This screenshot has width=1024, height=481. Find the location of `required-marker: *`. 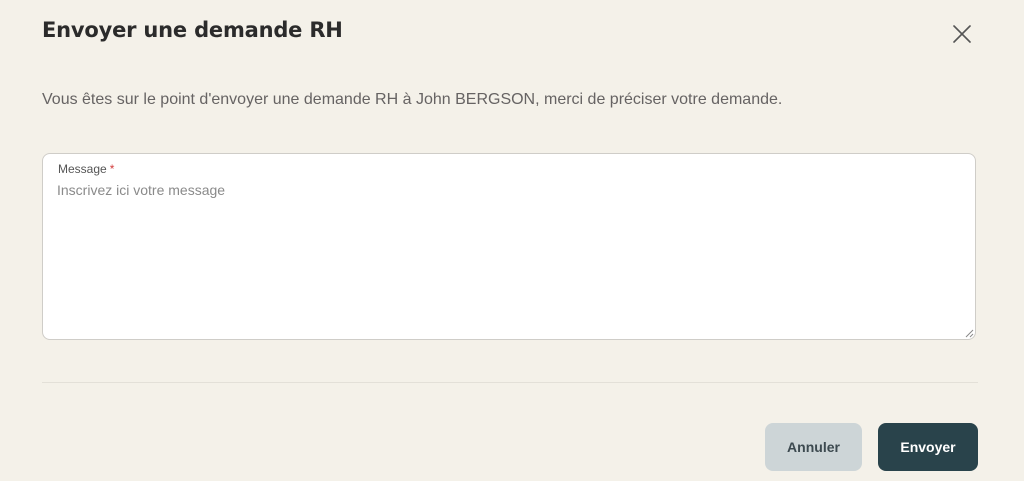

required-marker: * is located at coordinates (112, 169).